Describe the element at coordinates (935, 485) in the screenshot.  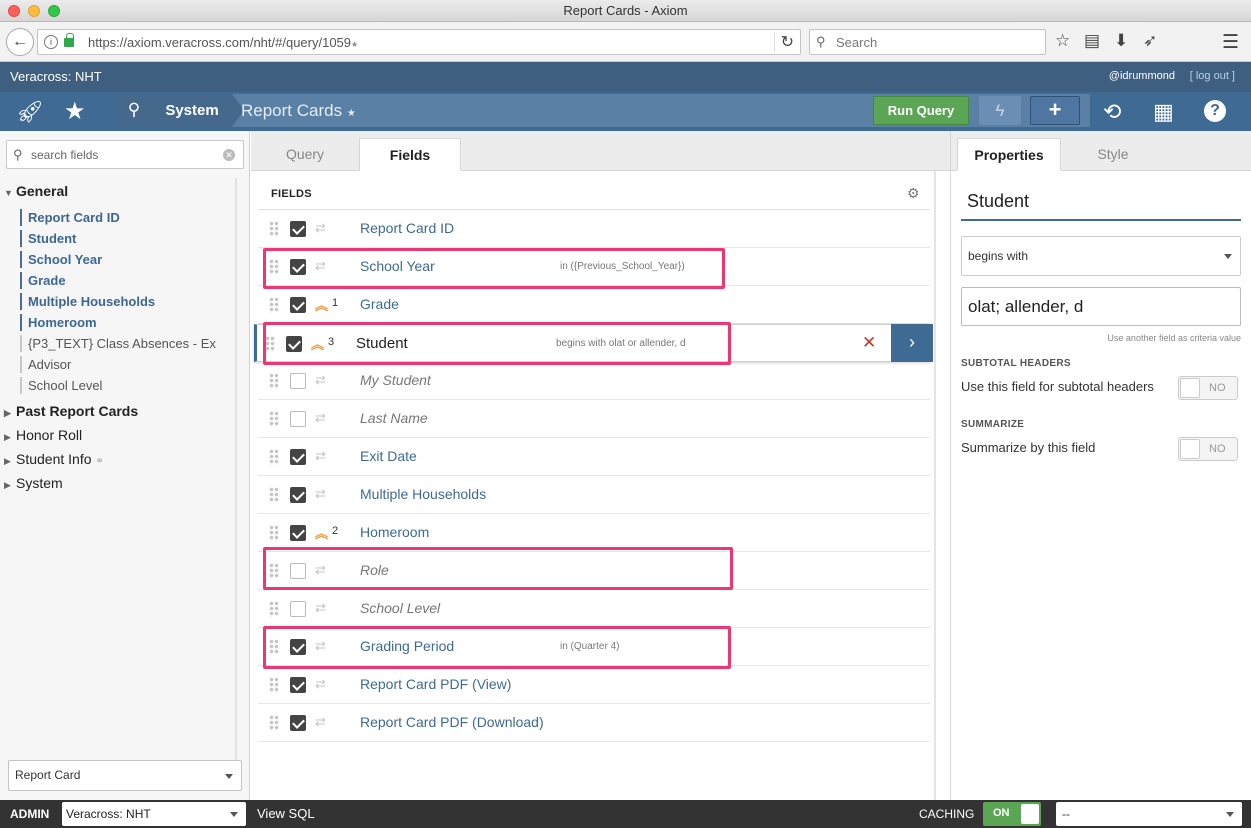
I see `fields-scrollbar` at that location.